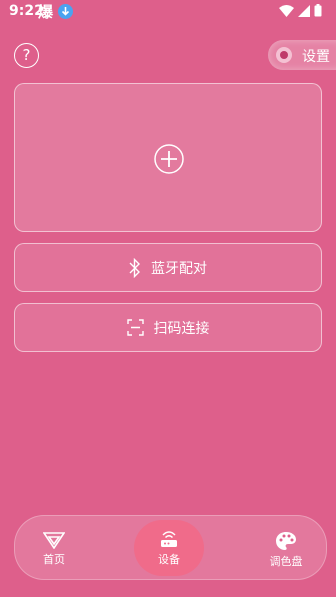 Image resolution: width=336 pixels, height=597 pixels. Describe the element at coordinates (134, 267) in the screenshot. I see `bluetooth-icon` at that location.